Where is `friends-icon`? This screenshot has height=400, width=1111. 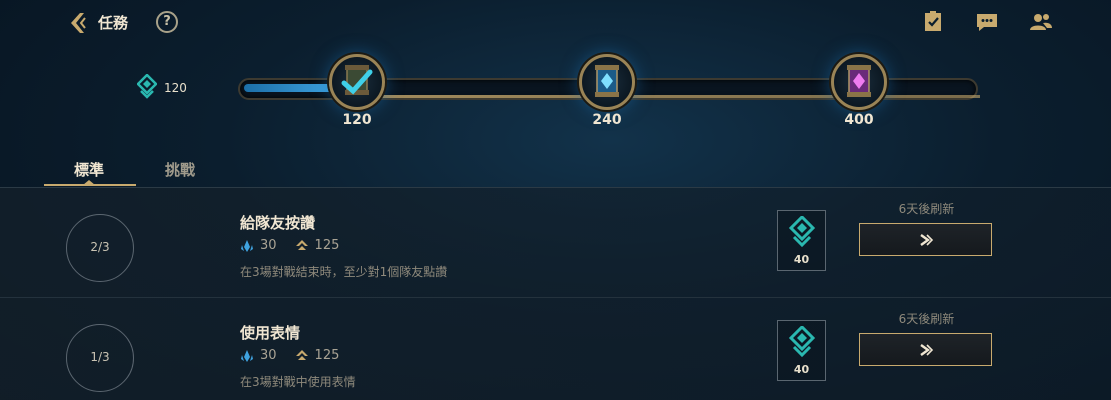
friends-icon is located at coordinates (1041, 22).